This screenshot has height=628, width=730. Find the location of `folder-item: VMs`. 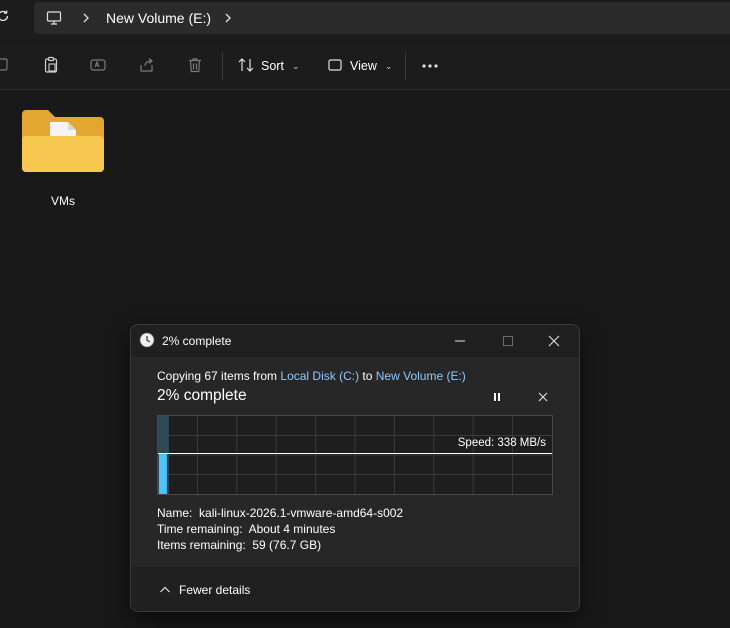

folder-item: VMs is located at coordinates (63, 159).